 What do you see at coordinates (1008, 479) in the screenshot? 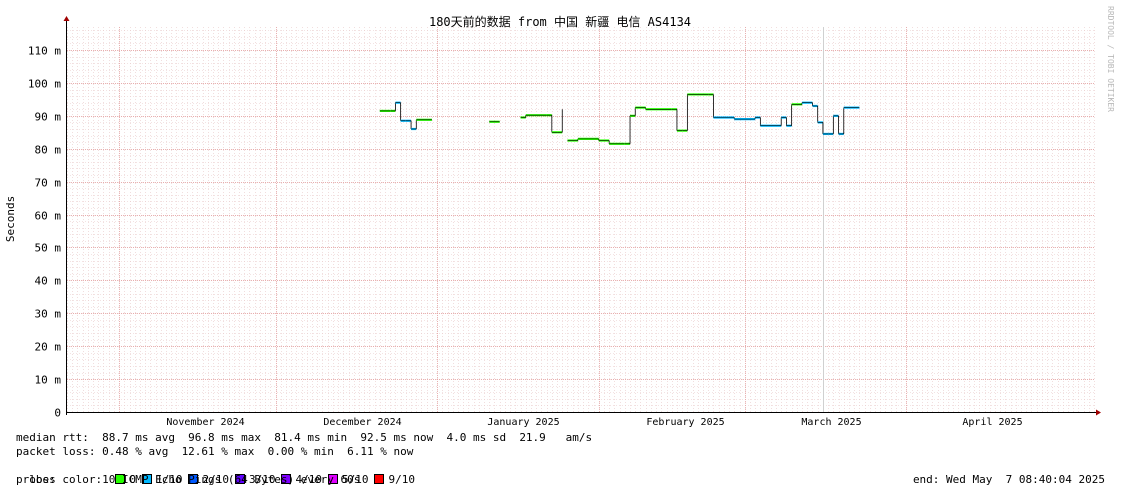
I see `end-time: end: Wed May 7 08:40:04 2025` at bounding box center [1008, 479].